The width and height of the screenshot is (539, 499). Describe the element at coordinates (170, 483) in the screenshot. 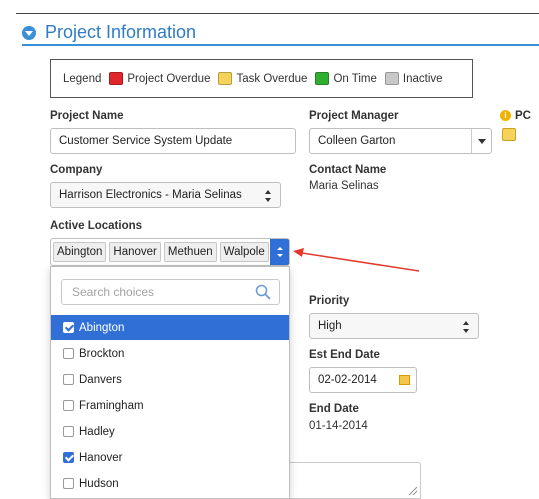

I see `location-option-hudson: Hudson` at that location.